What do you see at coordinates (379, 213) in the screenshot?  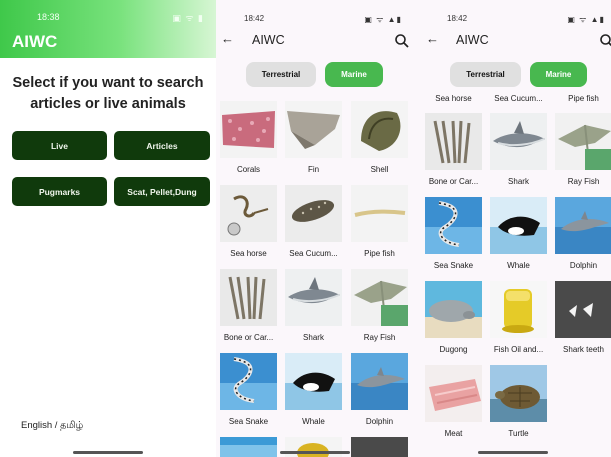 I see `pipefish-photo` at bounding box center [379, 213].